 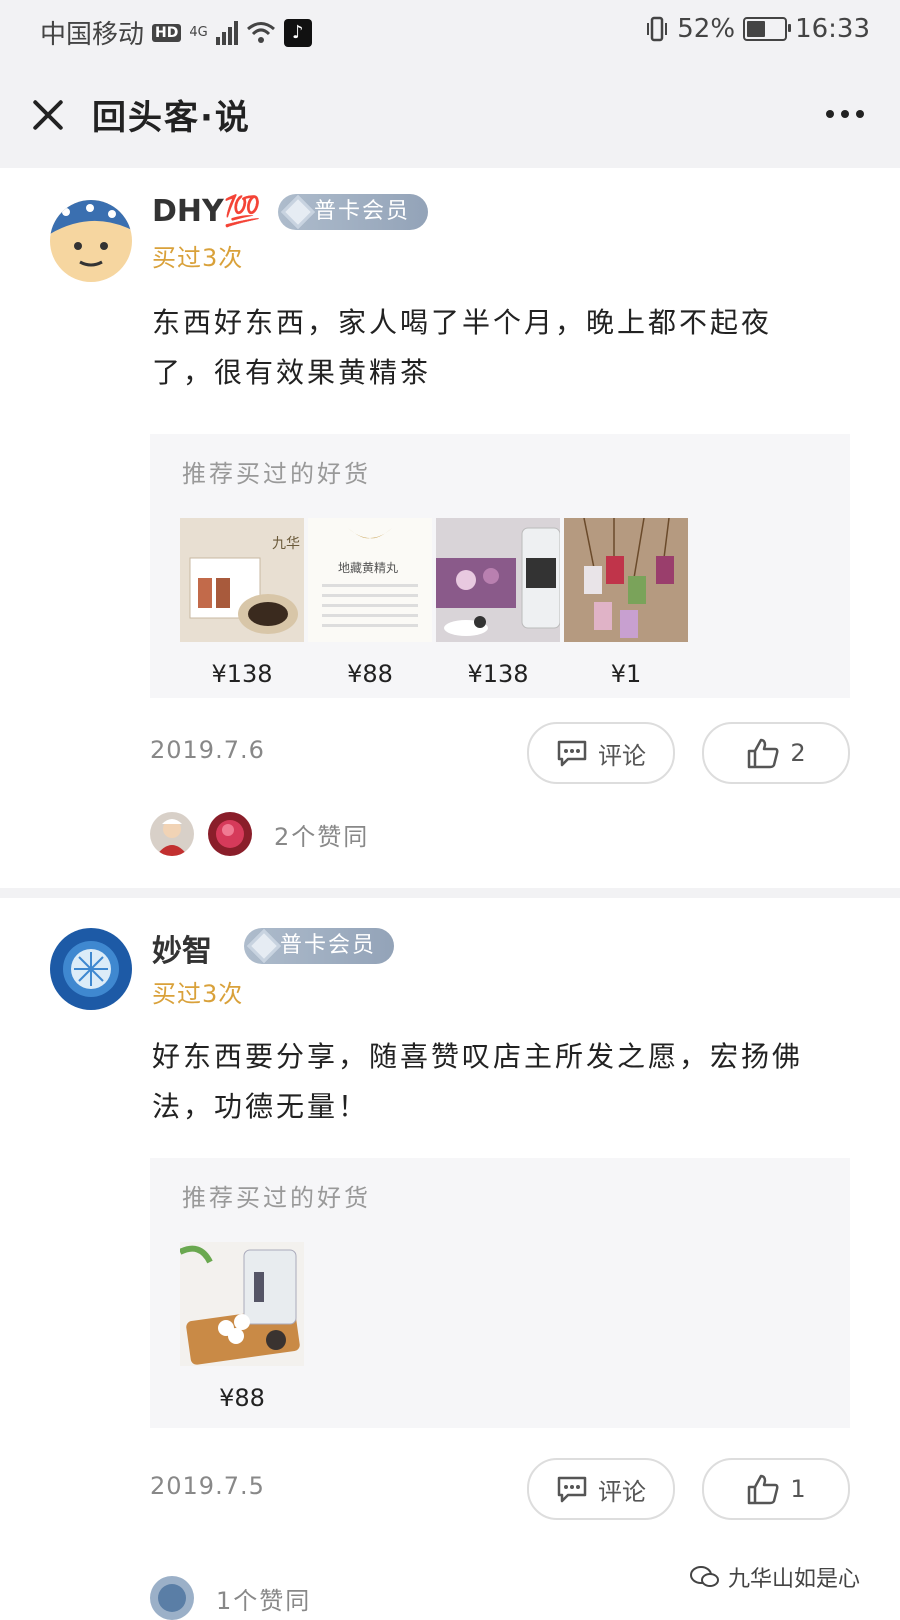 What do you see at coordinates (500, 1293) in the screenshot?
I see `recommended-products: 推荐买过的好货 ¥88` at bounding box center [500, 1293].